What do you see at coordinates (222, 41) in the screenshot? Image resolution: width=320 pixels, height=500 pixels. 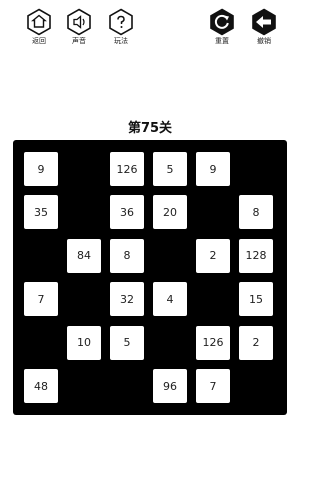 I see `reset-label: 重置` at bounding box center [222, 41].